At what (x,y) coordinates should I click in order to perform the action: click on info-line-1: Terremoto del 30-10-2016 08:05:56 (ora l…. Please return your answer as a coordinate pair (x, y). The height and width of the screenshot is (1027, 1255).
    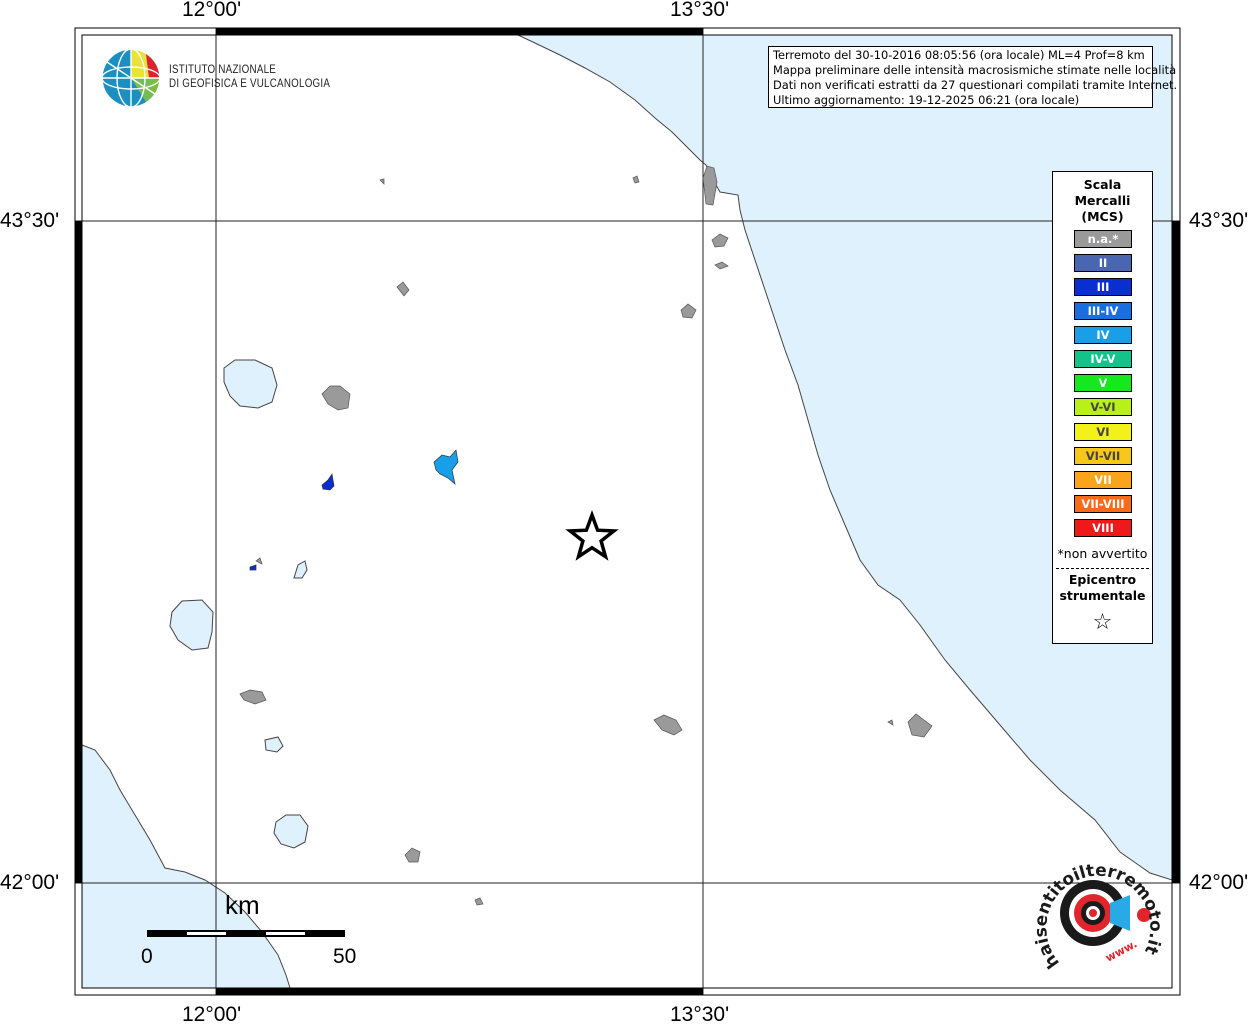
    Looking at the image, I should click on (959, 55).